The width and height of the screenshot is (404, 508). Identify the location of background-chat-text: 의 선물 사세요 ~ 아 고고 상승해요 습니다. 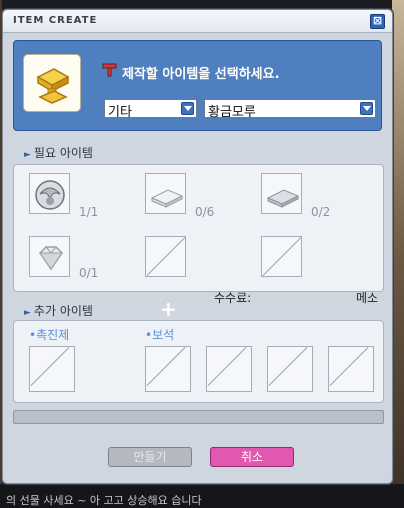
(104, 500).